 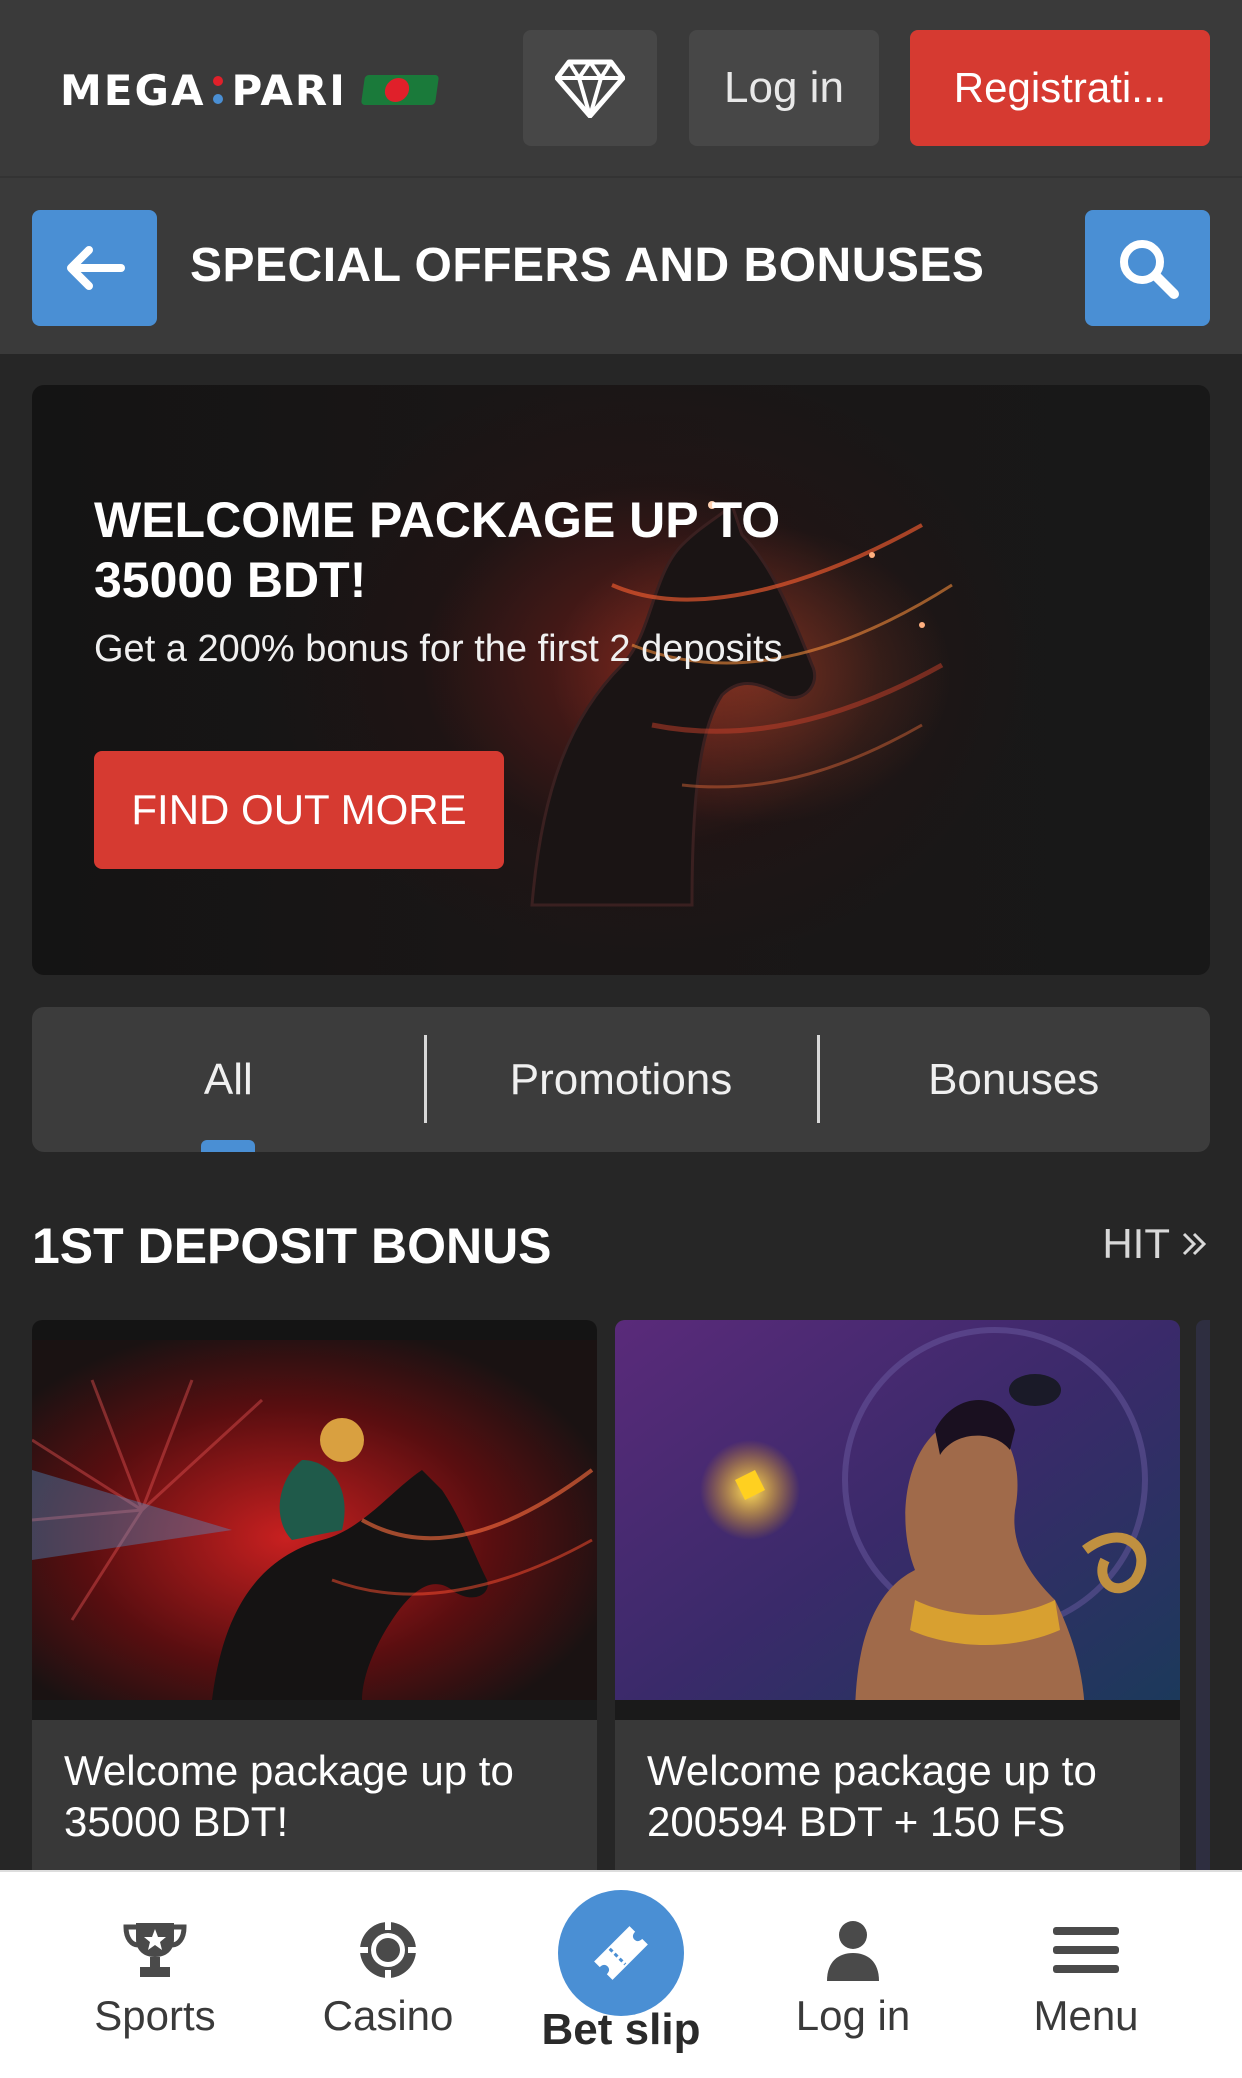 I want to click on logo-text-right: PARI, so click(x=289, y=90).